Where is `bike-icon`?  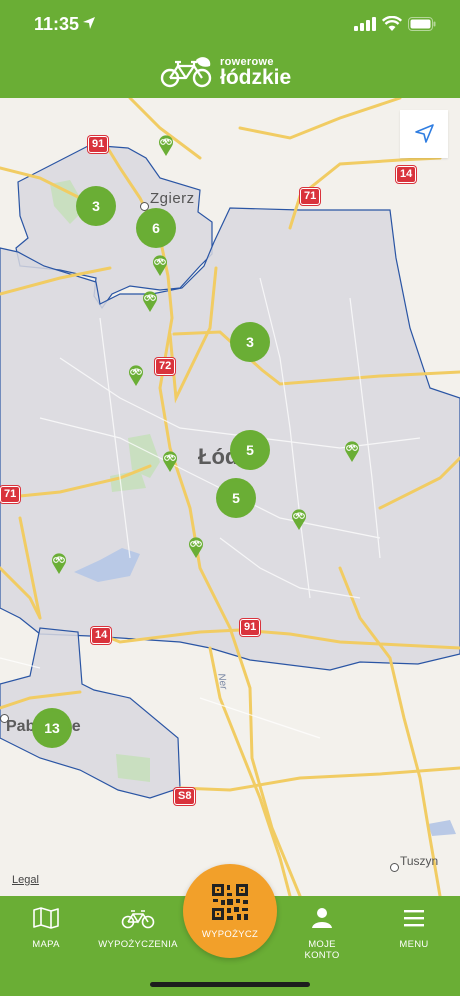 bike-icon is located at coordinates (138, 919).